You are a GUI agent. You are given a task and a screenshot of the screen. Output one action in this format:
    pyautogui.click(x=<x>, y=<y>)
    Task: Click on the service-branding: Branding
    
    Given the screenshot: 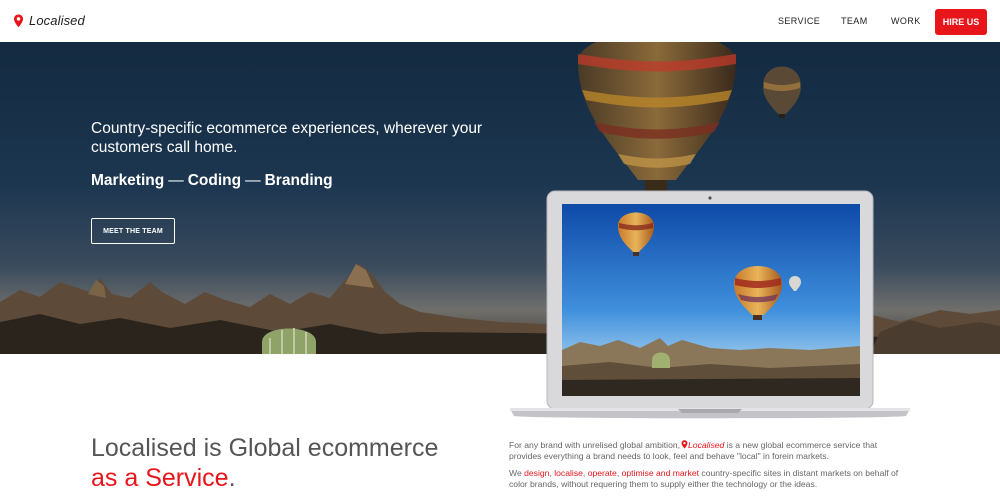 What is the action you would take?
    pyautogui.click(x=298, y=180)
    